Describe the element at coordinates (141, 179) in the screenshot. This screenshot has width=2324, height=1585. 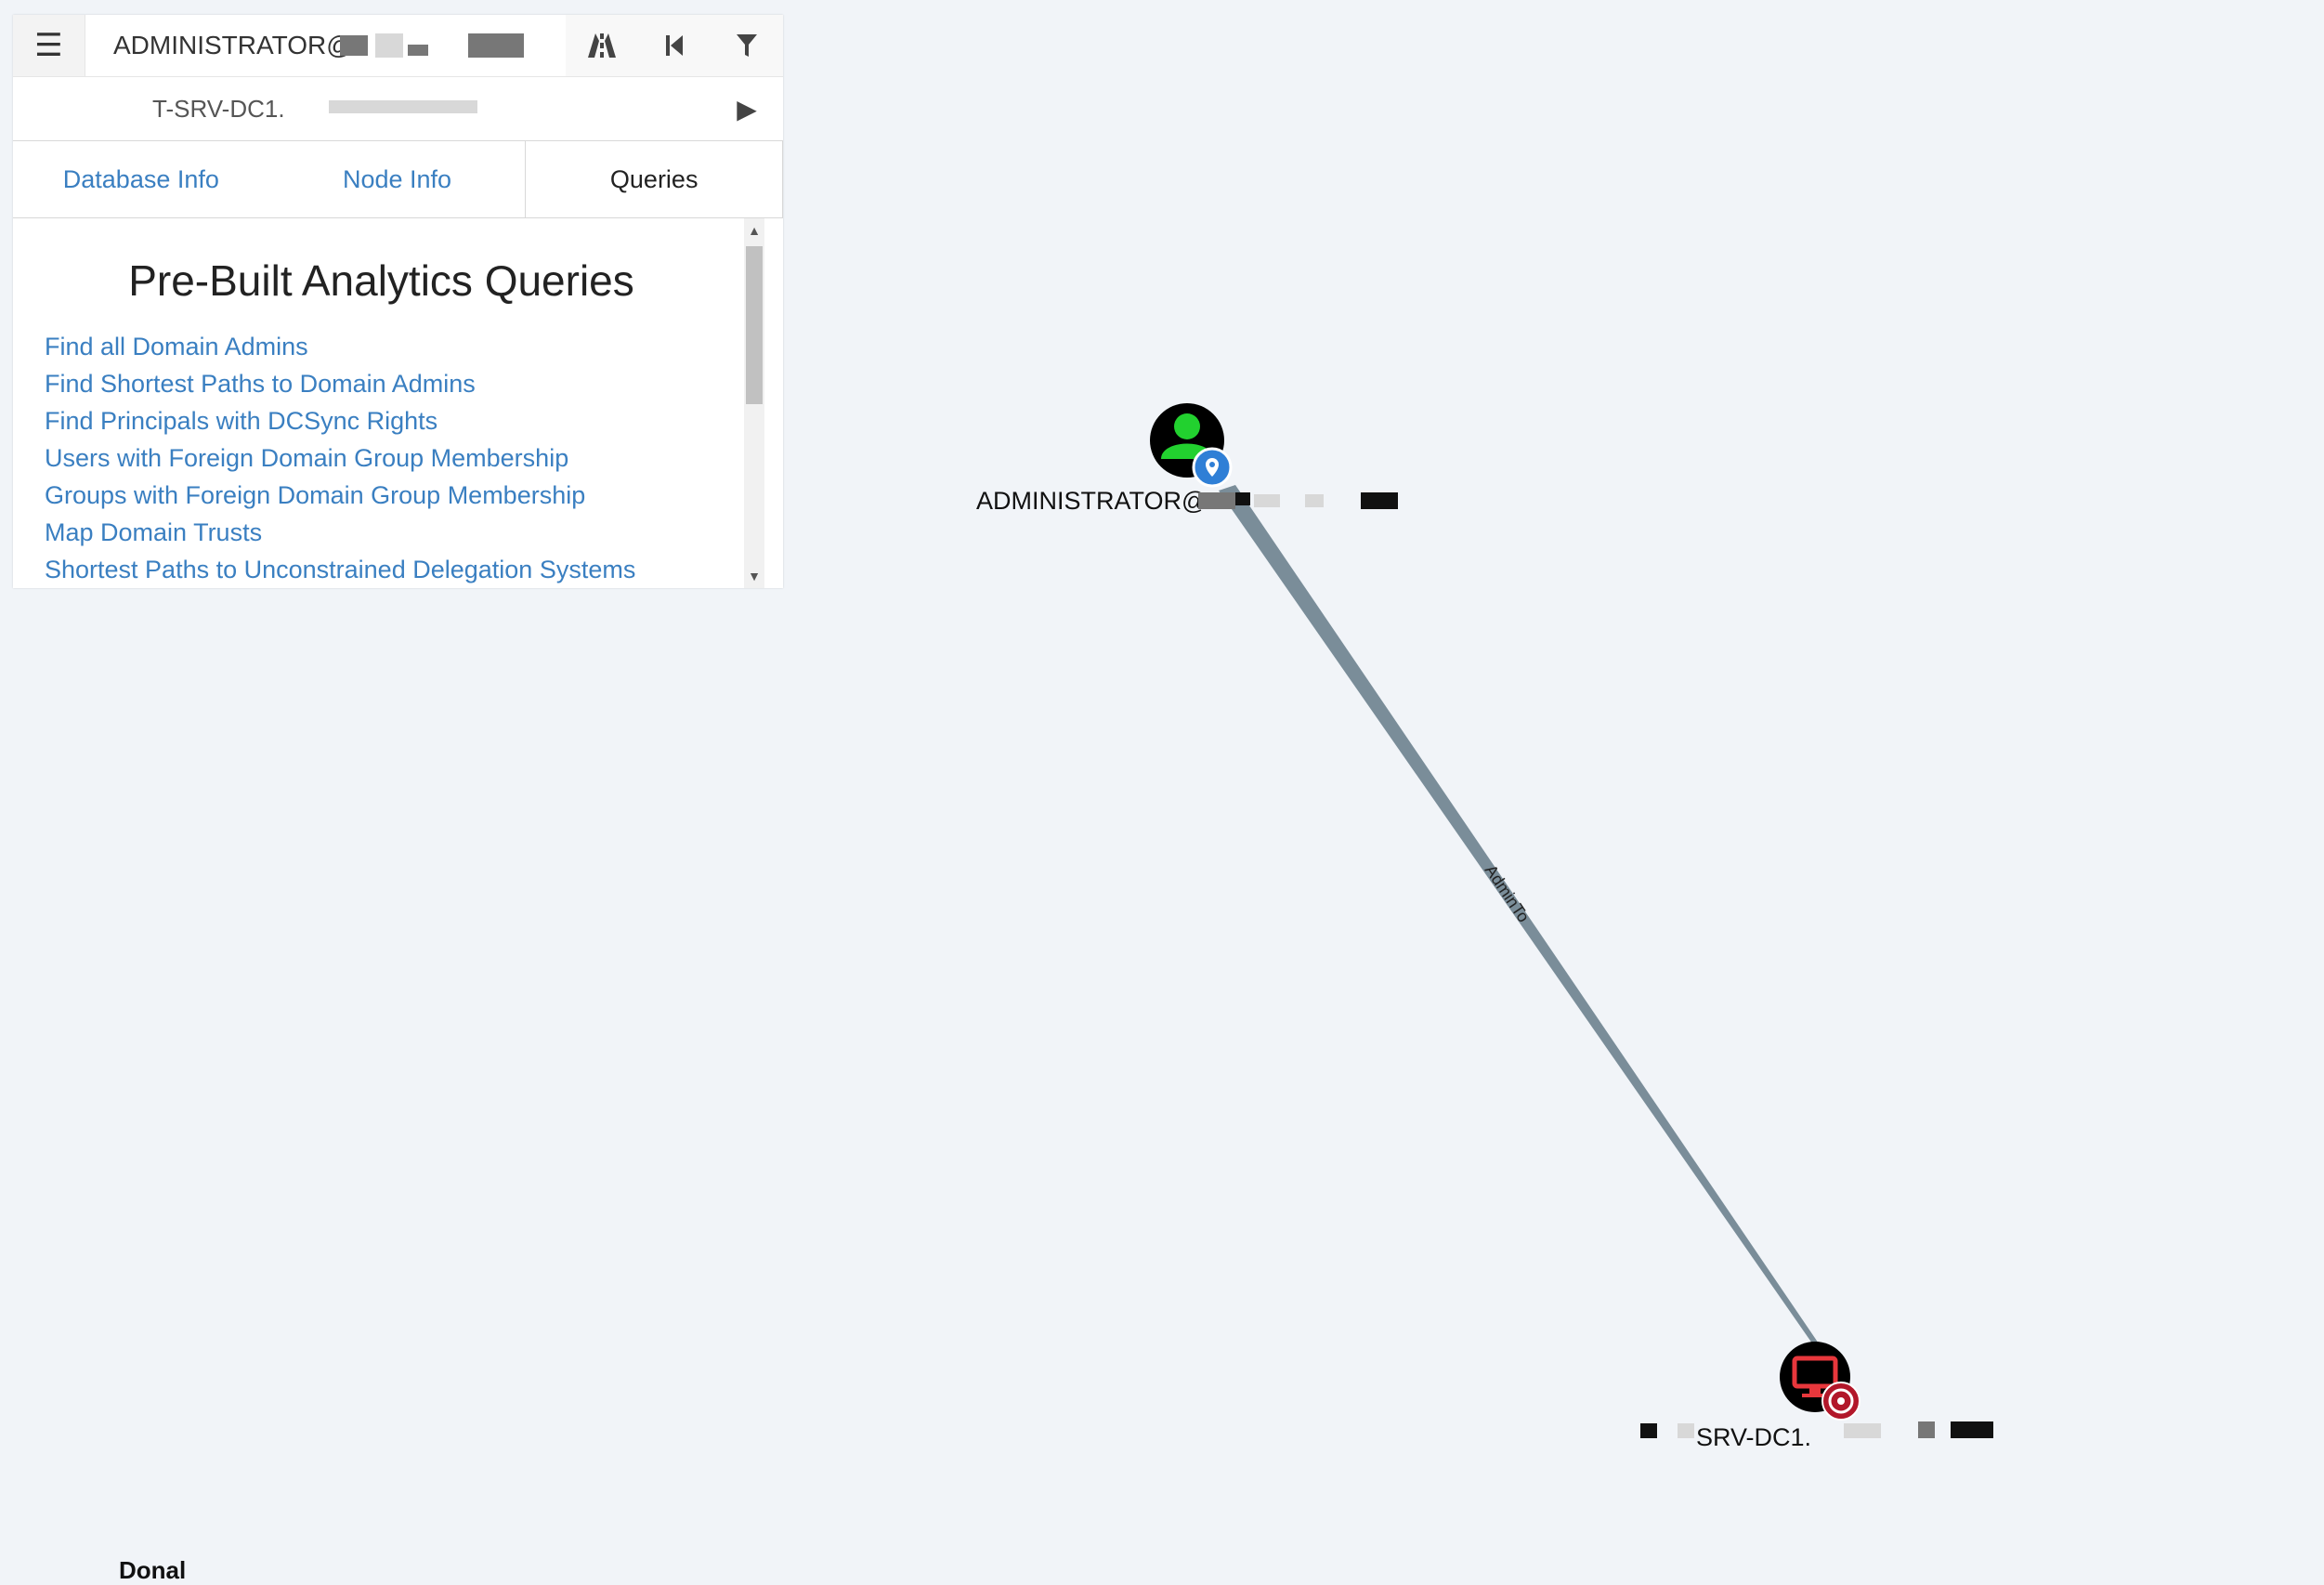
I see `tab-database-info: Database Info` at that location.